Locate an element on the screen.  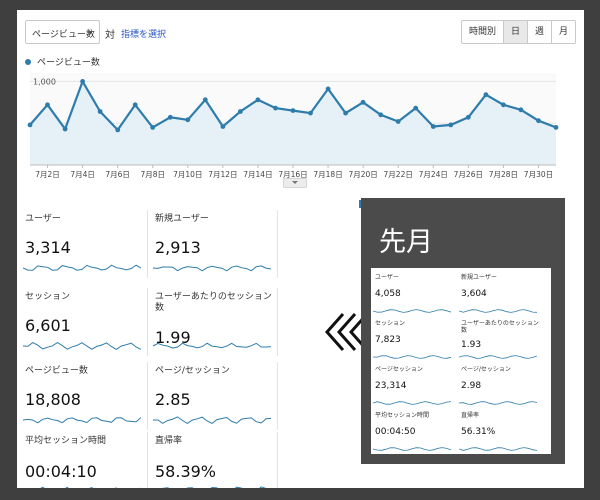
range-hourly-button: 時間別 is located at coordinates (482, 32).